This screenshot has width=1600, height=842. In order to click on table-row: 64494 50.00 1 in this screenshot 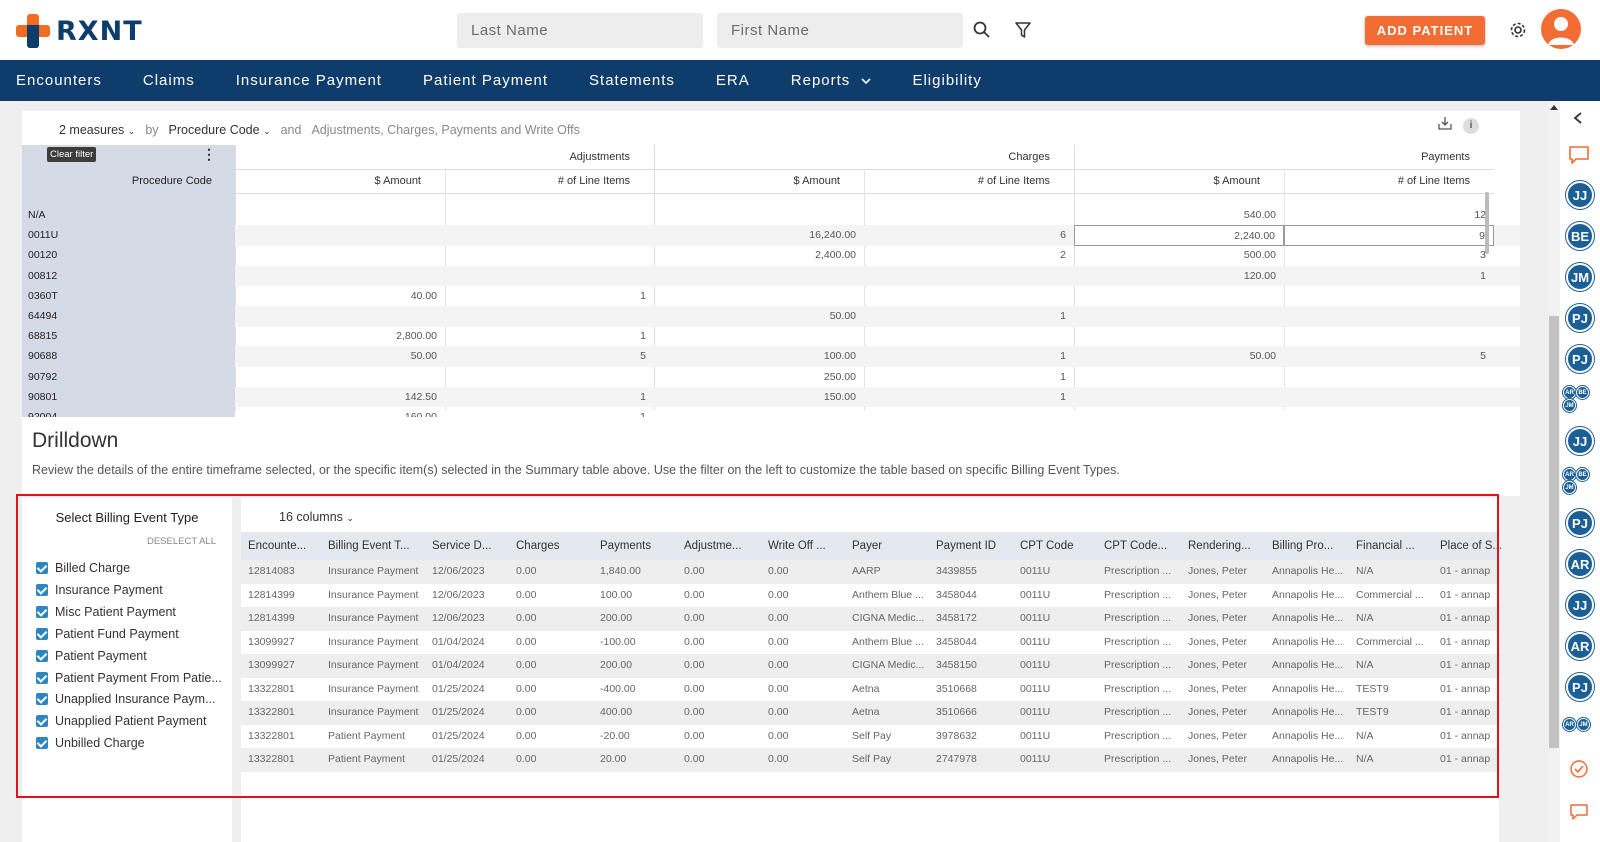, I will do `click(771, 316)`.